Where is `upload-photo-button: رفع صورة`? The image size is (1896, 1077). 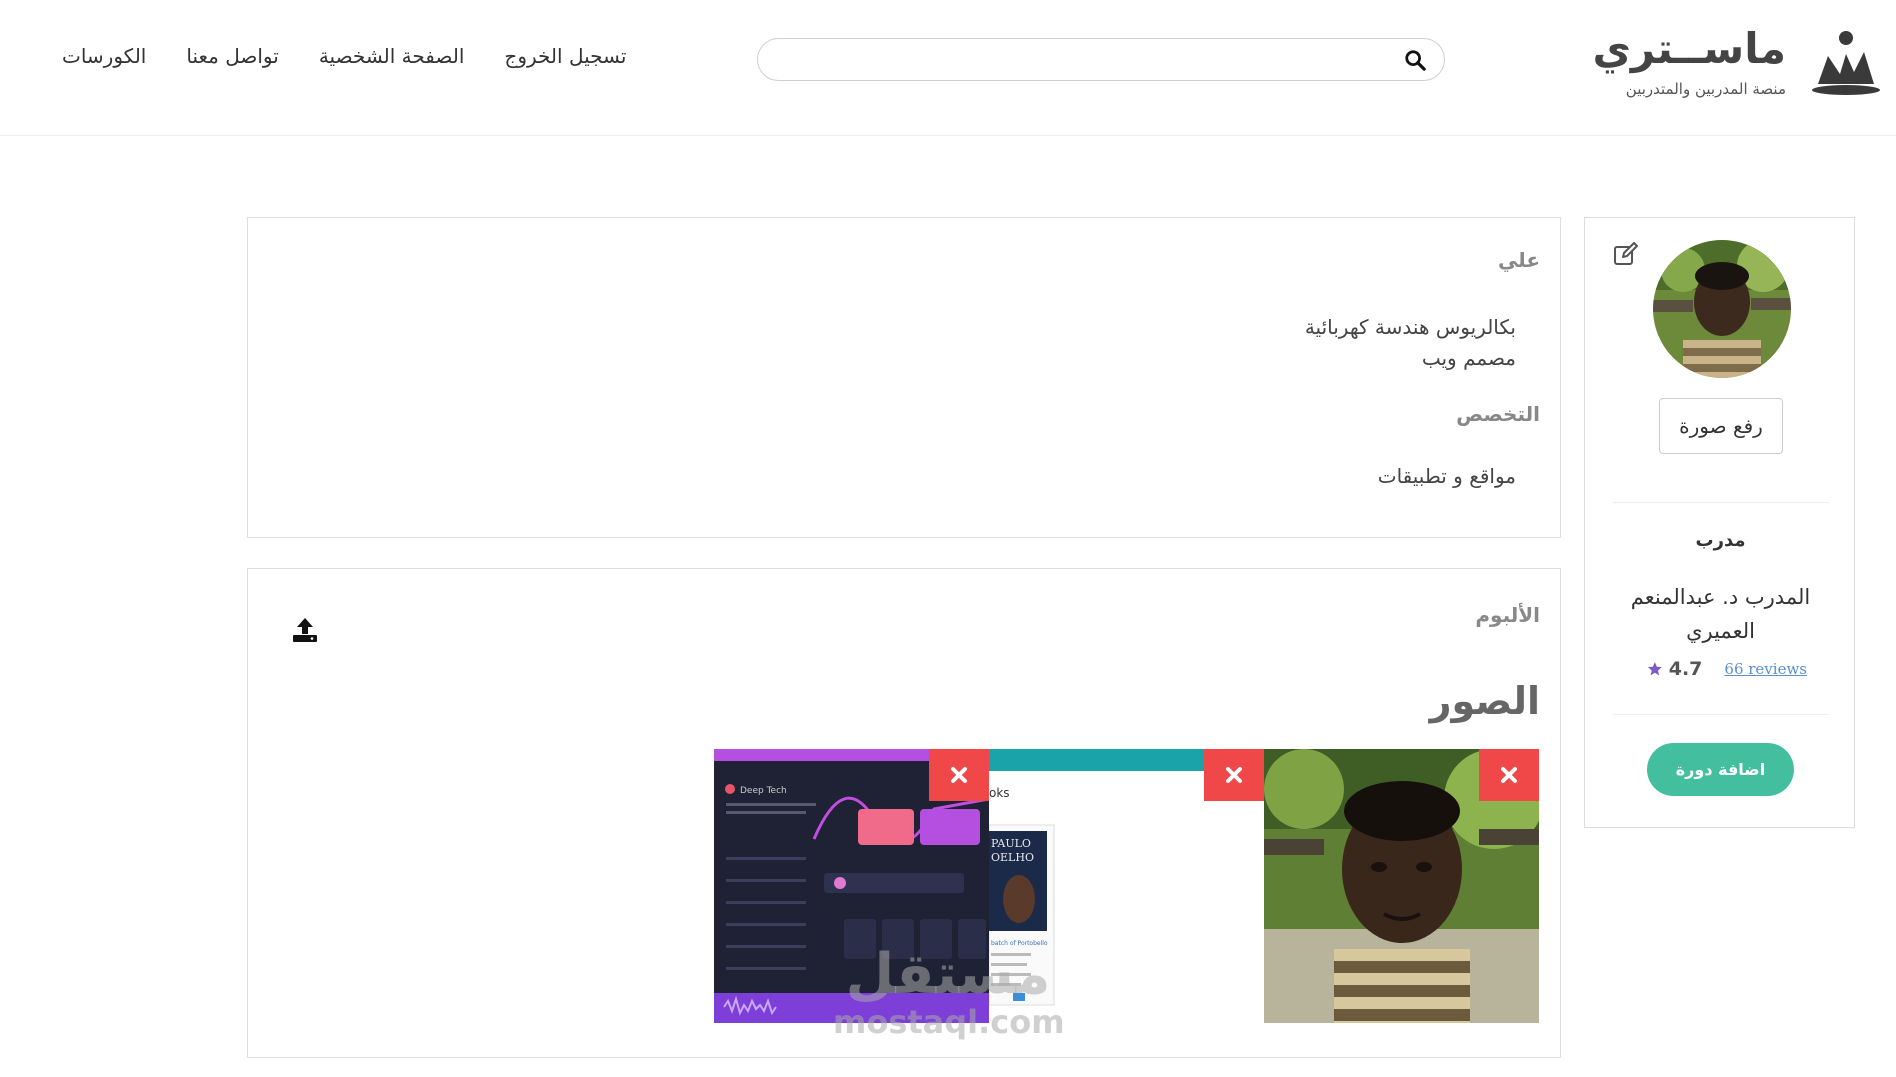
upload-photo-button: رفع صورة is located at coordinates (1721, 426).